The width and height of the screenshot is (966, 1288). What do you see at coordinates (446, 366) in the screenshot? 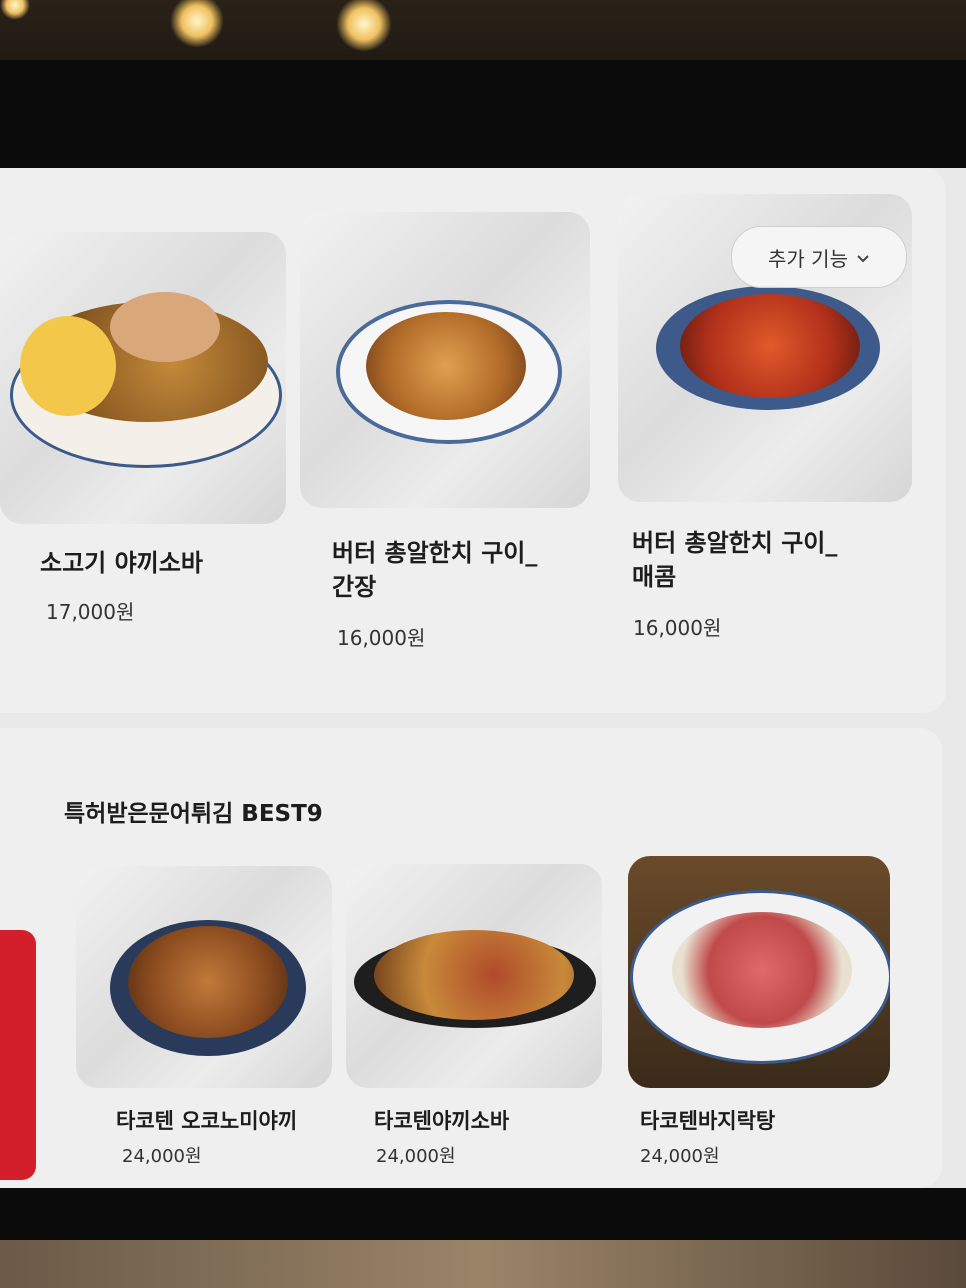
I see `squid-dish` at bounding box center [446, 366].